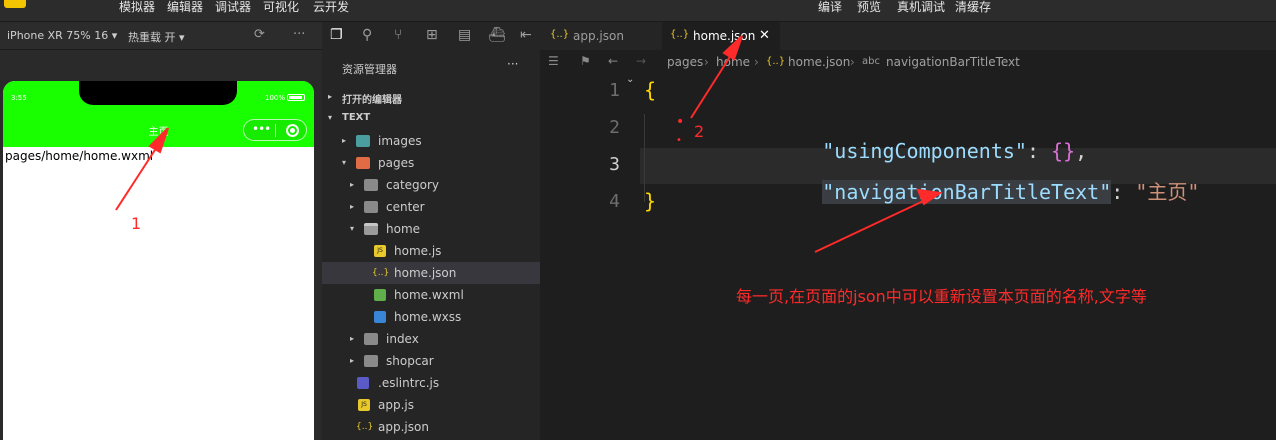 The height and width of the screenshot is (440, 1276). I want to click on docker-icon: ⛴, so click(497, 35).